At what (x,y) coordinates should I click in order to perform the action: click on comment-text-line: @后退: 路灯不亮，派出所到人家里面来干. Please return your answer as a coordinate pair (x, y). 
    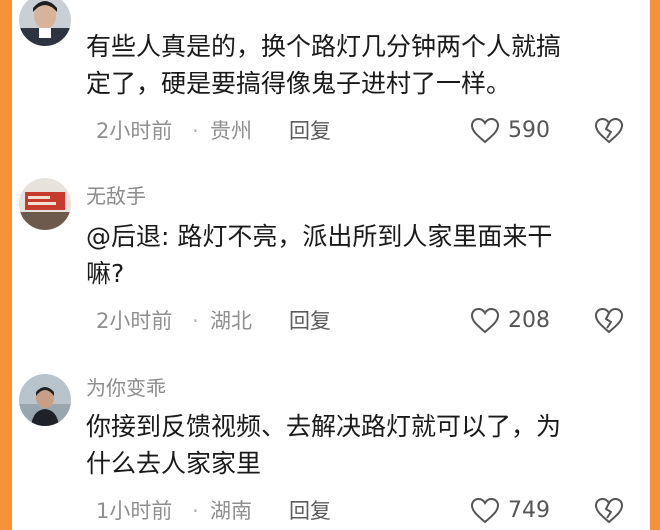
    Looking at the image, I should click on (319, 236).